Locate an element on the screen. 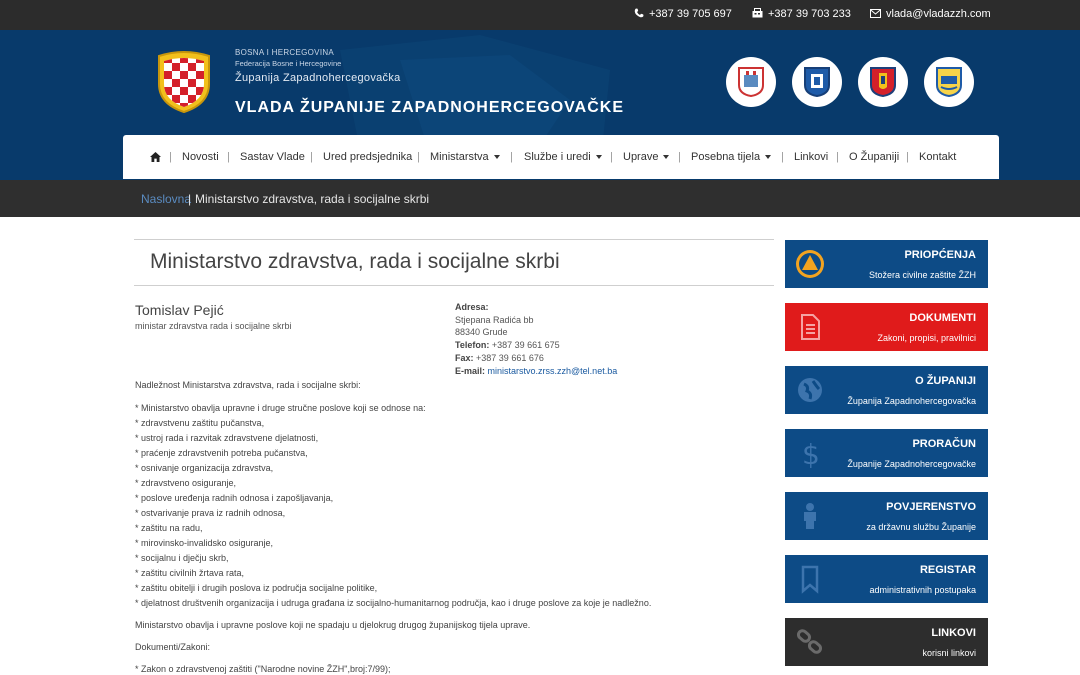 Image resolution: width=1080 pixels, height=675 pixels. brand-country: BOSNA I HERCEGOVINA is located at coordinates (285, 52).